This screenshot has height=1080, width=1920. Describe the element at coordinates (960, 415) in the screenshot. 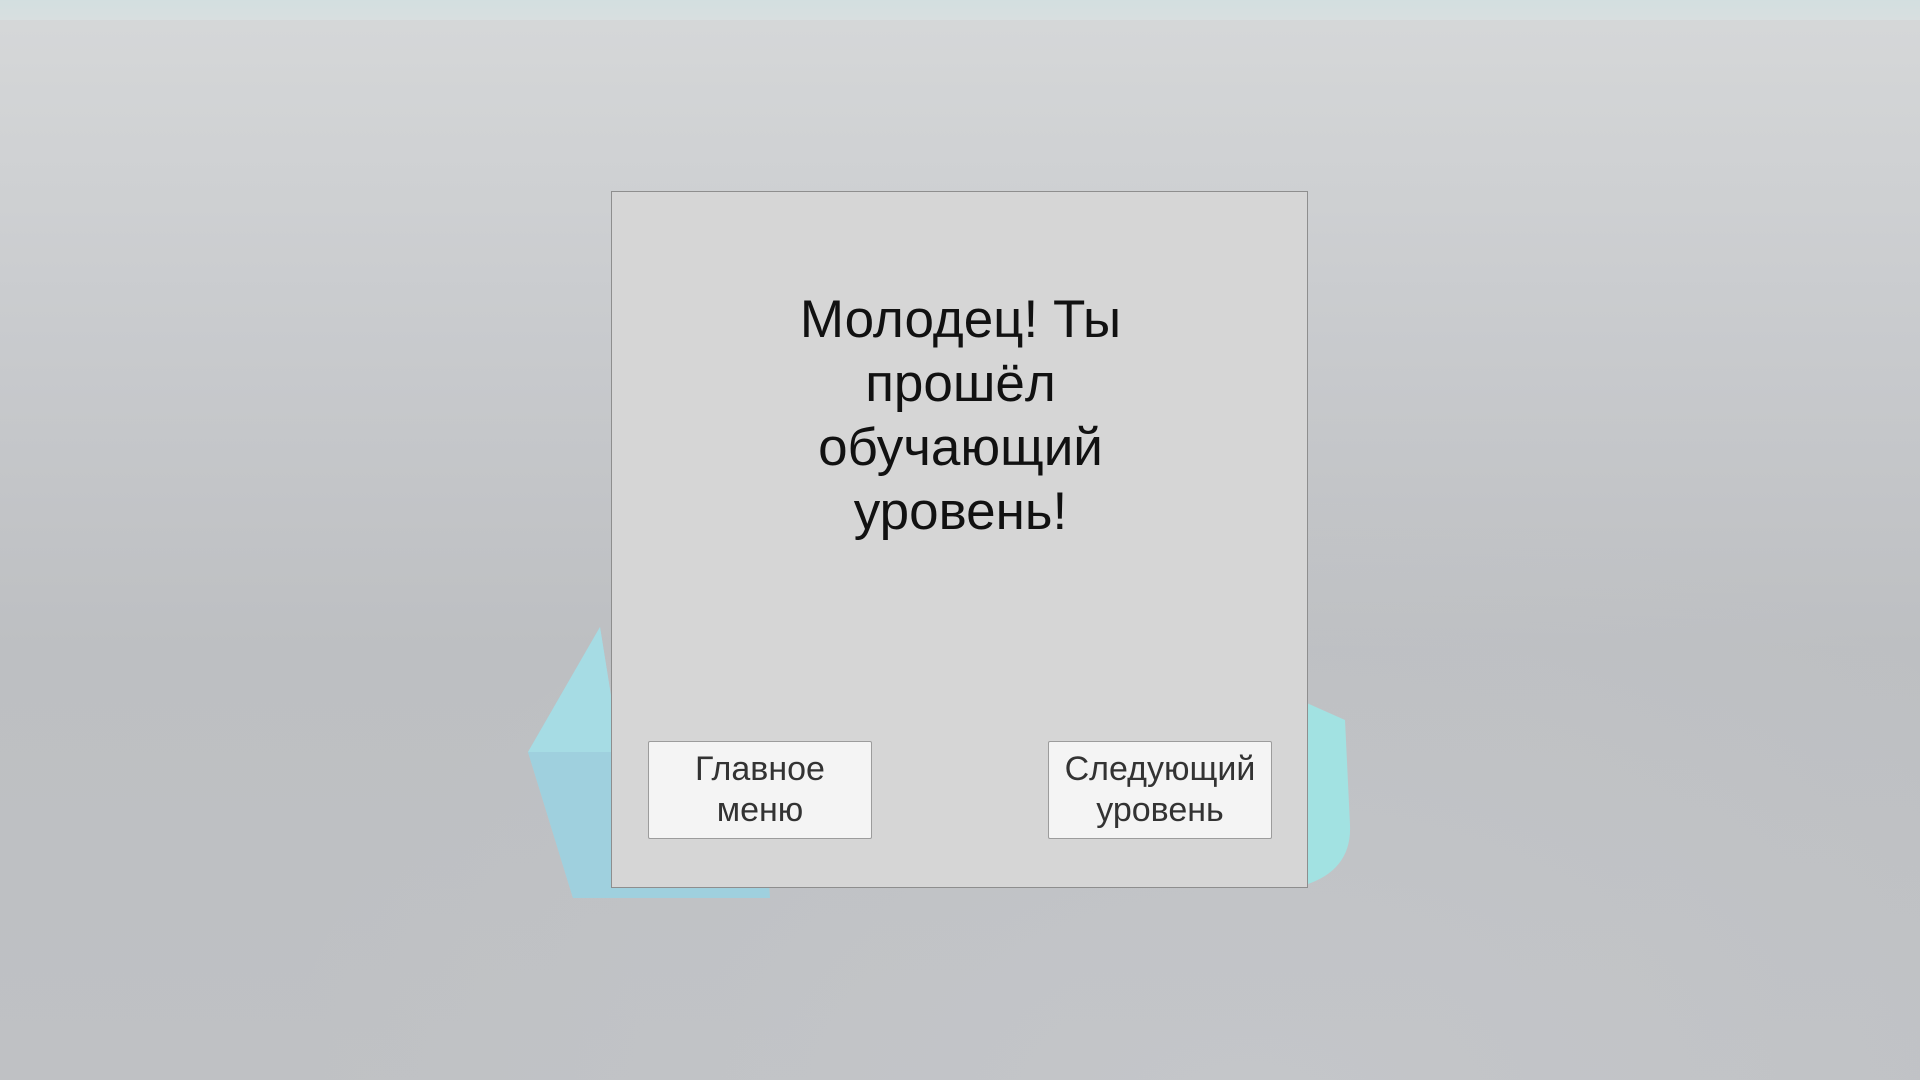

I see `level-complete-message: Молодец! Ты прошёл обучающий уровень!` at that location.